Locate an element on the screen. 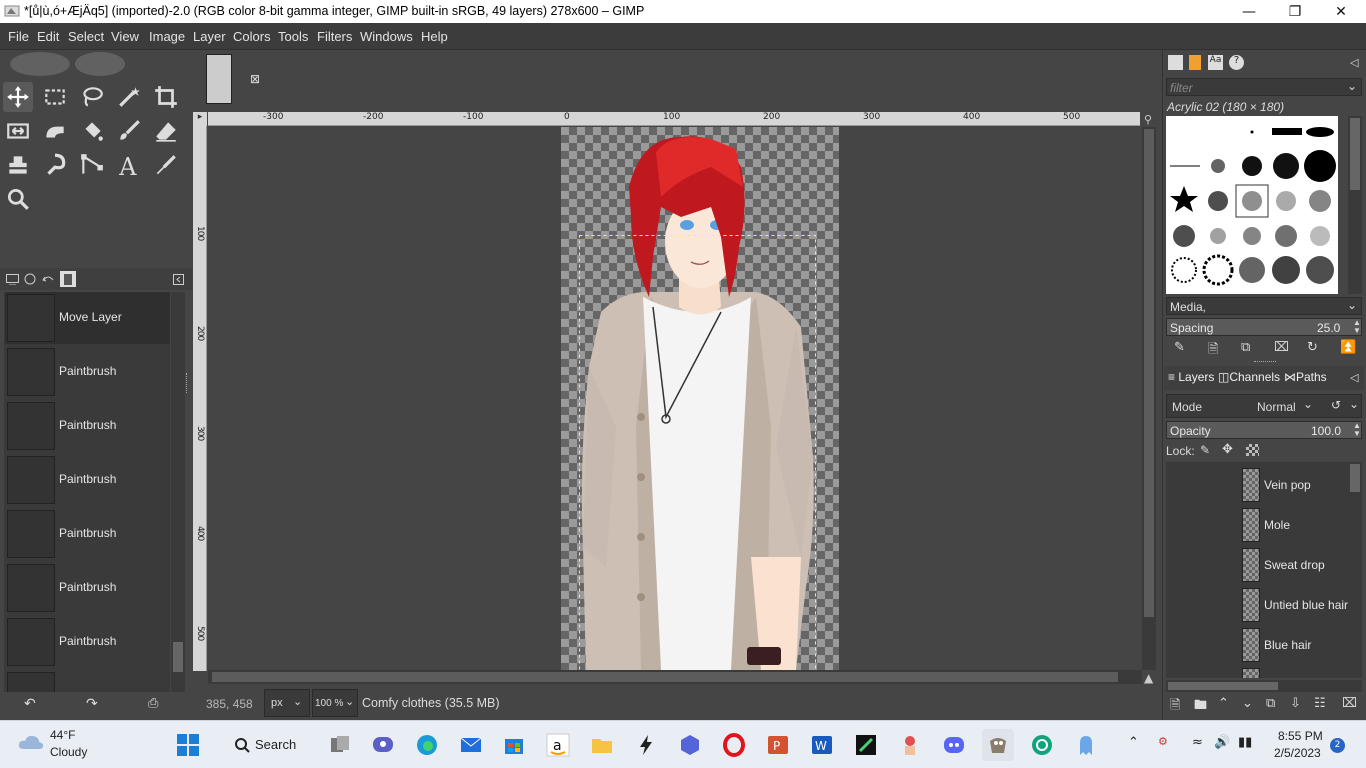 This screenshot has width=1366, height=768. volume-icon: 🔊 is located at coordinates (1222, 742).